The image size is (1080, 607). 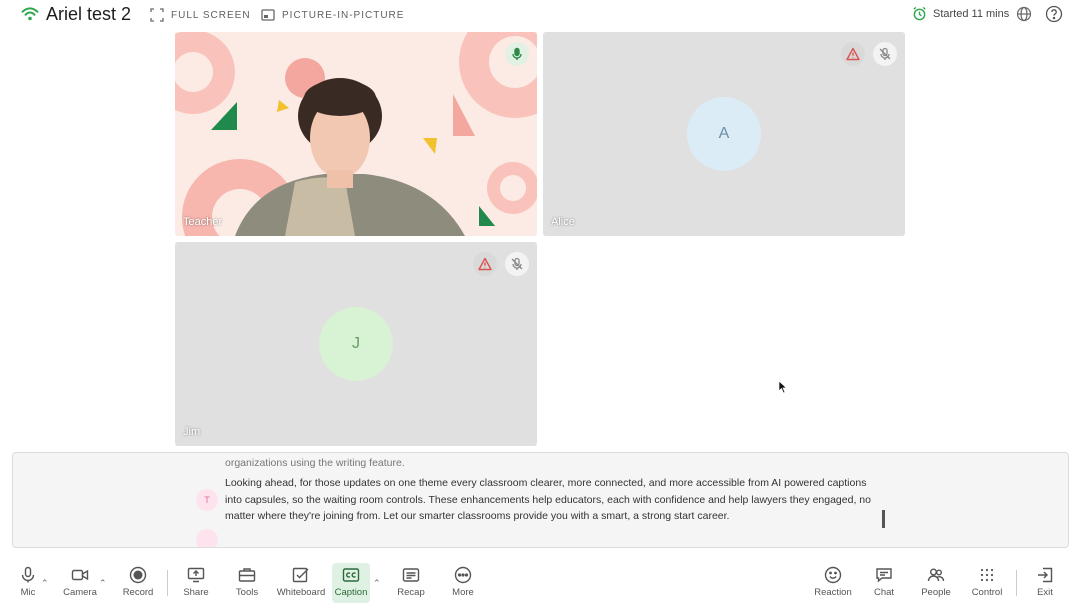 I want to click on recap-button: Recap, so click(x=411, y=583).